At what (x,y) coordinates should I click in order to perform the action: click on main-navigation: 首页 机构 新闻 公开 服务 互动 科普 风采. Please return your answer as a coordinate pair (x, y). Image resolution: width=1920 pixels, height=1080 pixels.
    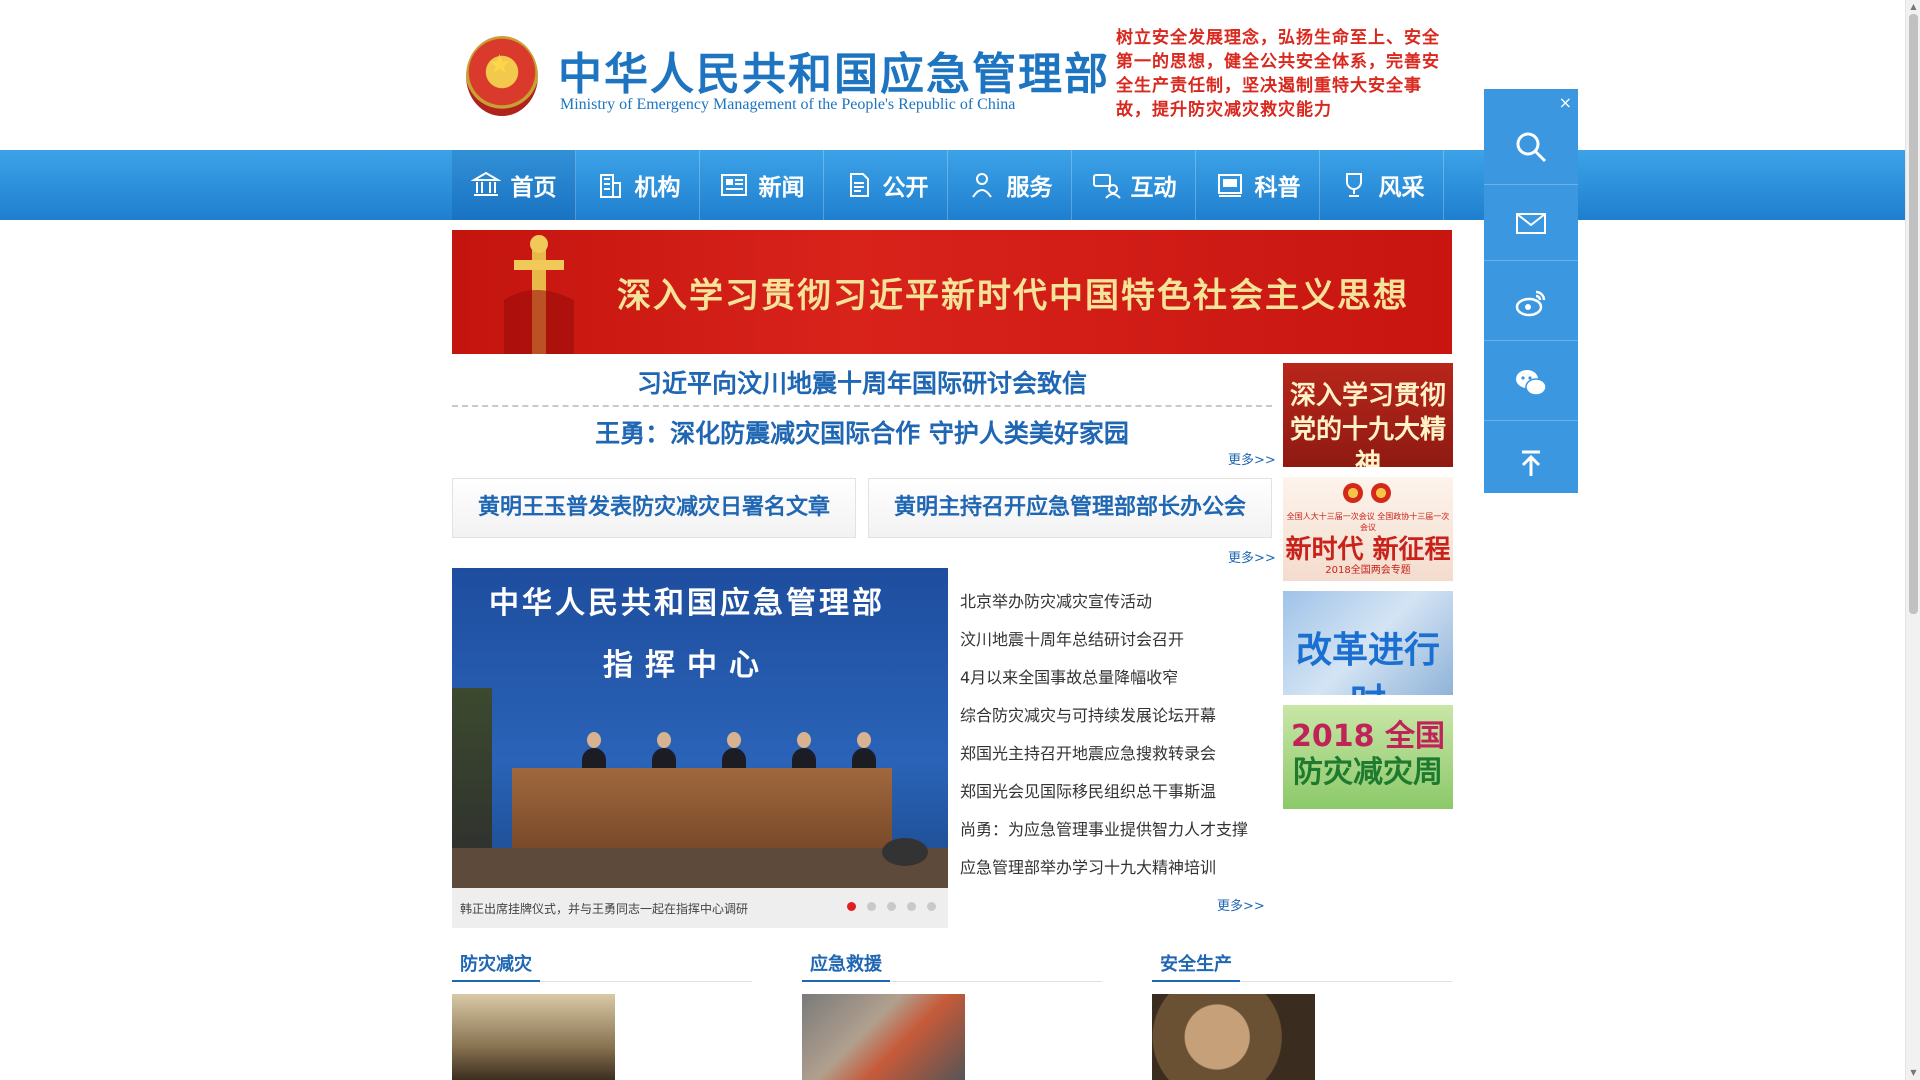
    Looking at the image, I should click on (952, 185).